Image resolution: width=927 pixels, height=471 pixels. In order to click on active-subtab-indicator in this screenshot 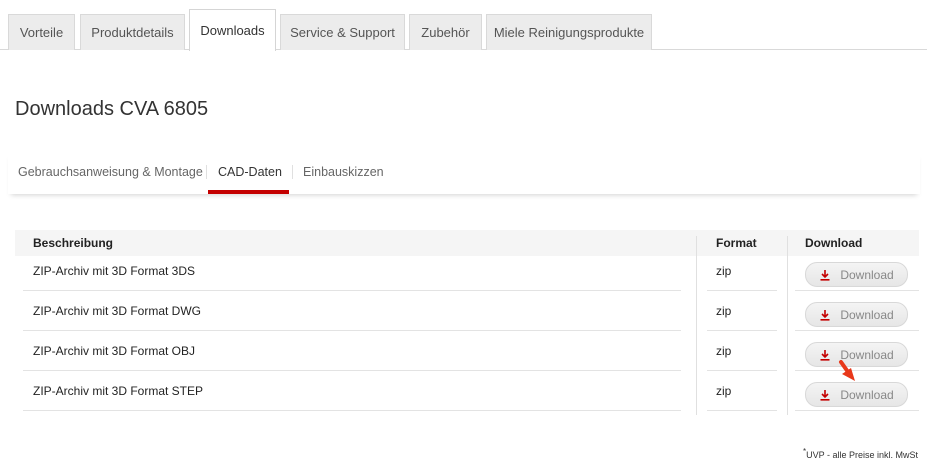, I will do `click(248, 192)`.